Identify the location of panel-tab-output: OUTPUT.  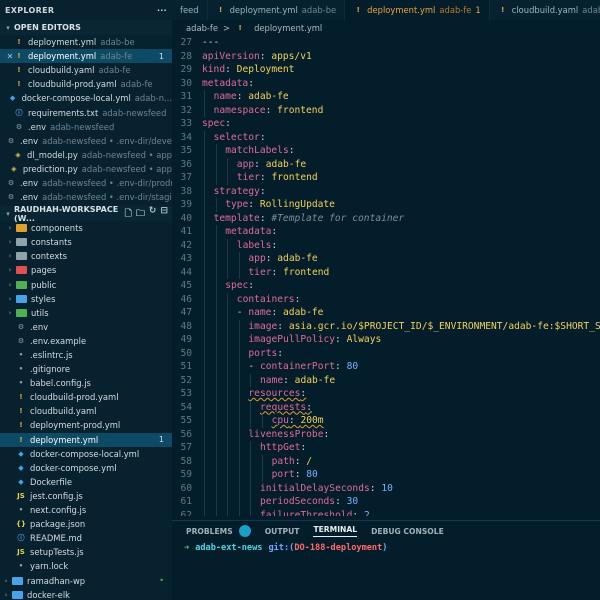
(282, 531).